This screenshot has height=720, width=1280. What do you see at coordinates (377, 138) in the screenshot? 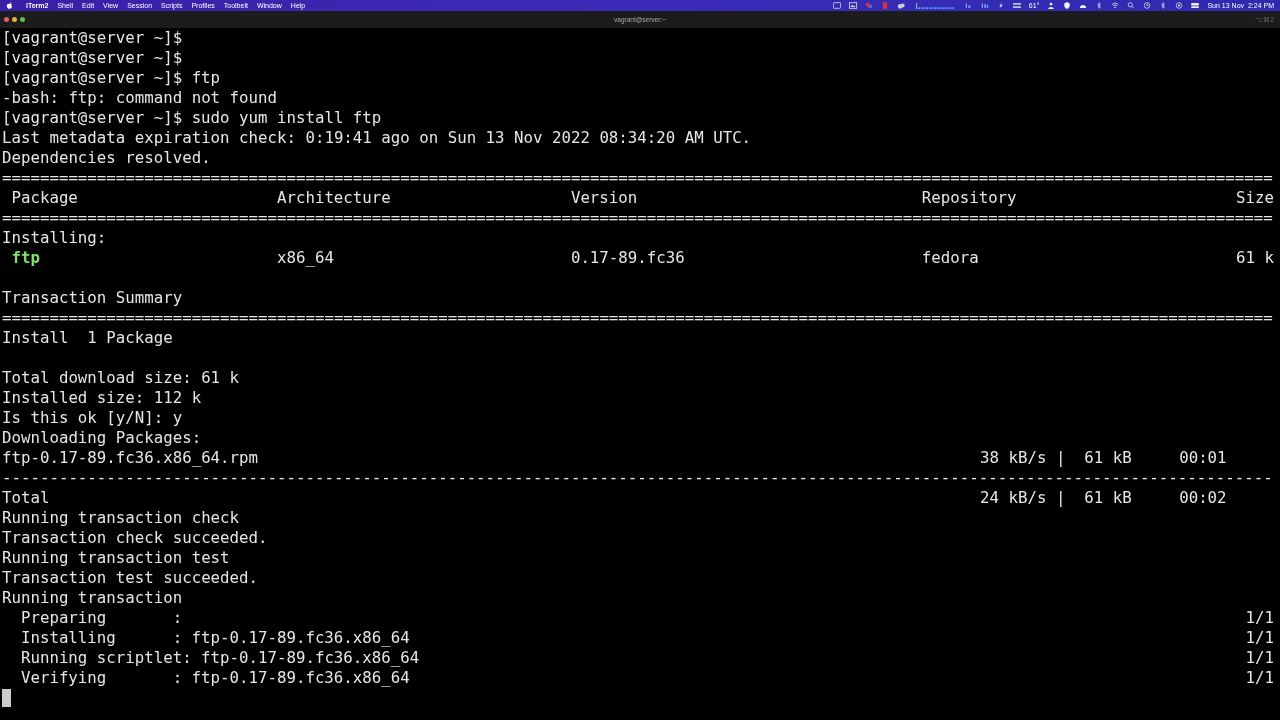
I see `output-line: Last metadata expiration check: 0:19:41 ago on Sun 13 Nov 2022 08:34:20 AM UTC.` at bounding box center [377, 138].